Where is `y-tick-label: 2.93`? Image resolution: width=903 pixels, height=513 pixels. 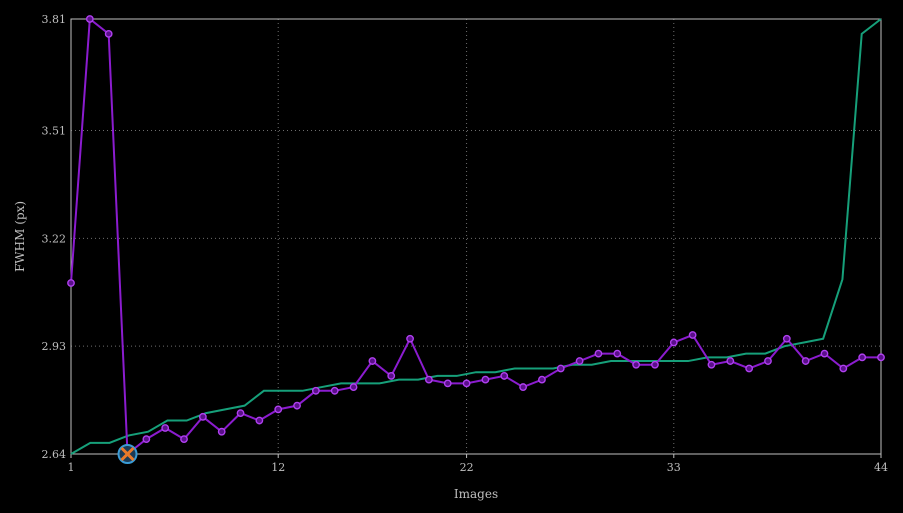 y-tick-label: 2.93 is located at coordinates (54, 346).